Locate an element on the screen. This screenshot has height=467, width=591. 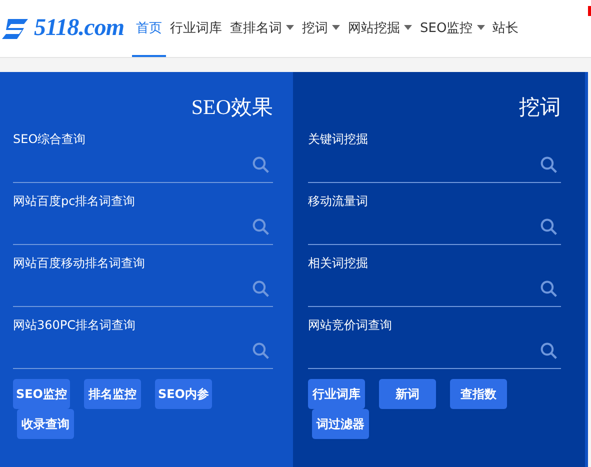
badge-icon is located at coordinates (589, 11).